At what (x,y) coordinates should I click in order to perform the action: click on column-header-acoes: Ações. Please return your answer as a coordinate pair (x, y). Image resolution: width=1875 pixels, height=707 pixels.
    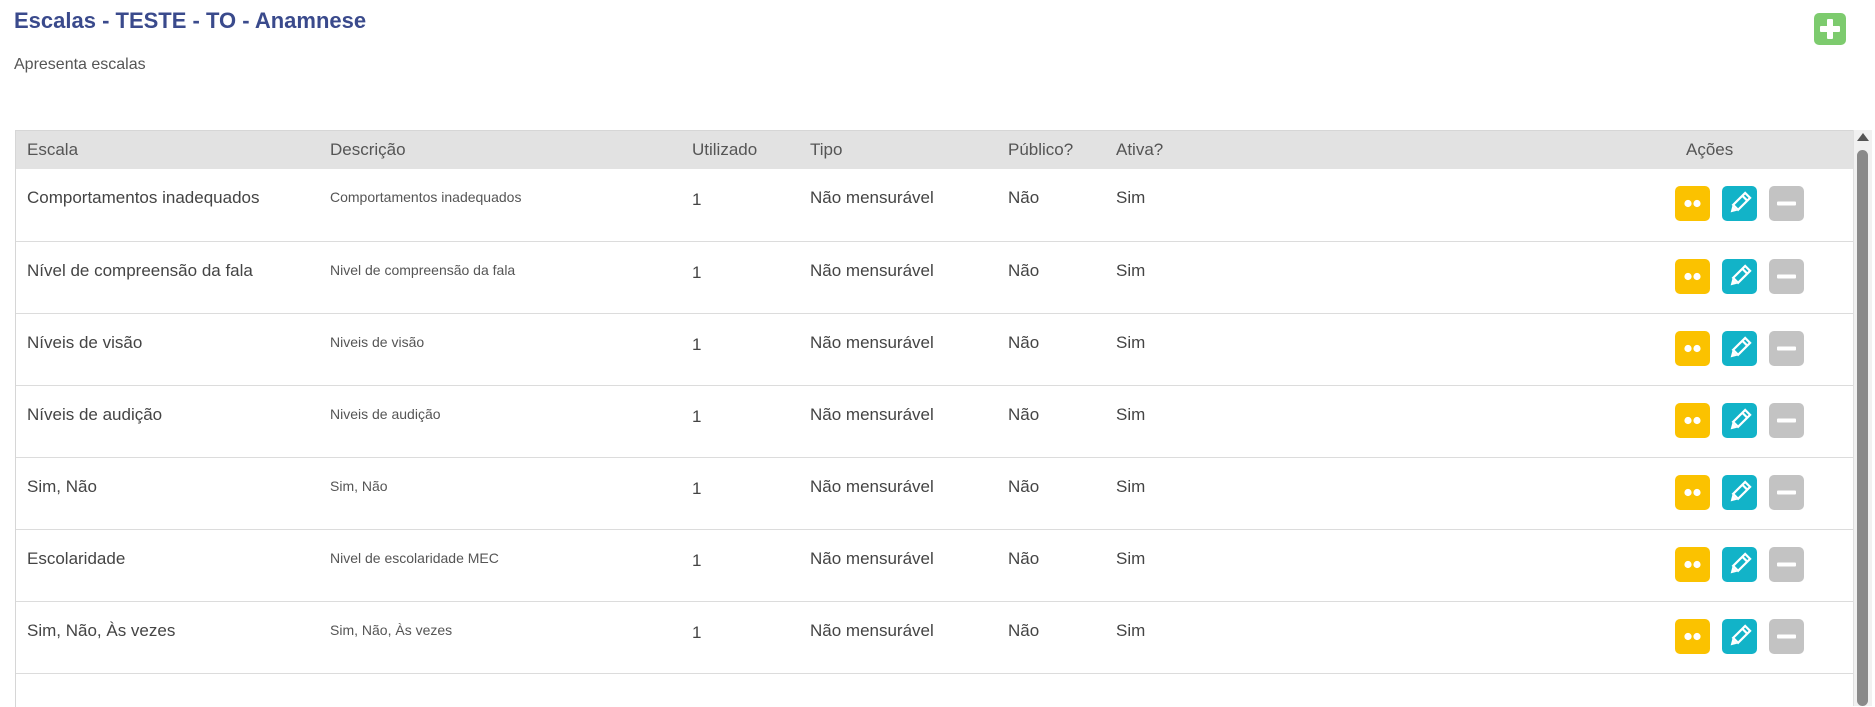
    Looking at the image, I should click on (1710, 149).